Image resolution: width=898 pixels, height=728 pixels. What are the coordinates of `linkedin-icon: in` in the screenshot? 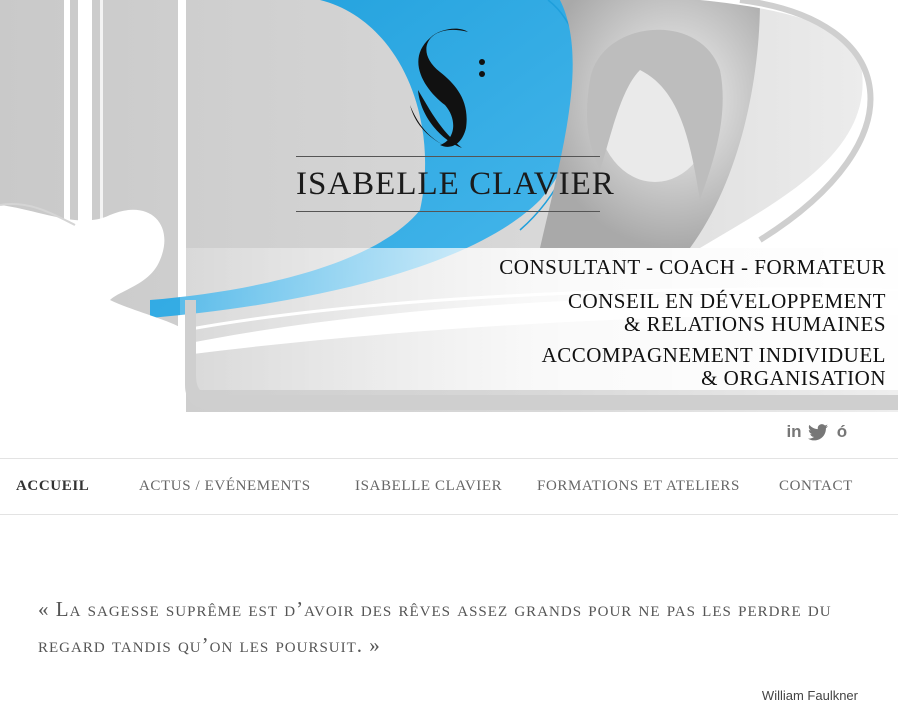 It's located at (794, 432).